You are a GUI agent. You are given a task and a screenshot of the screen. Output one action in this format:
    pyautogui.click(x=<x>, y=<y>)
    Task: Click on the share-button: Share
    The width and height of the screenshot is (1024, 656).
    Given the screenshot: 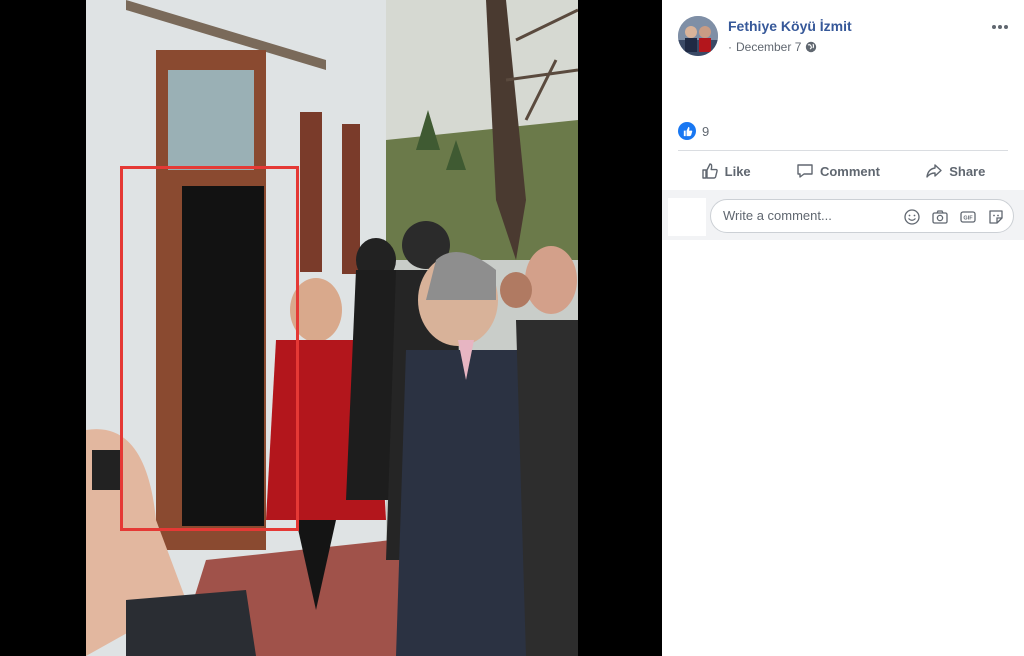 What is the action you would take?
    pyautogui.click(x=955, y=171)
    